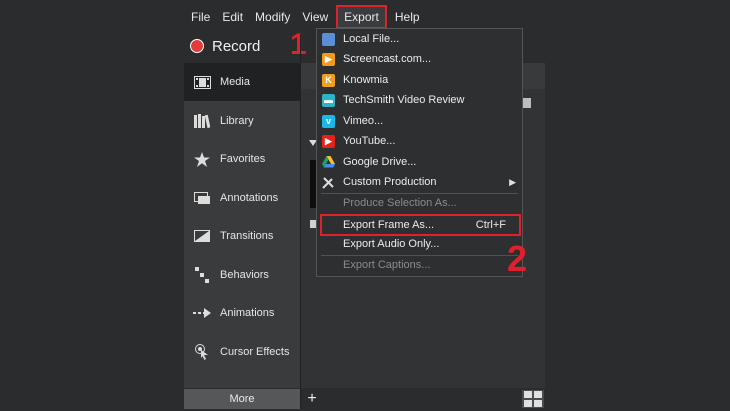 The image size is (730, 411). I want to click on step-1-marker: 1, so click(298, 44).